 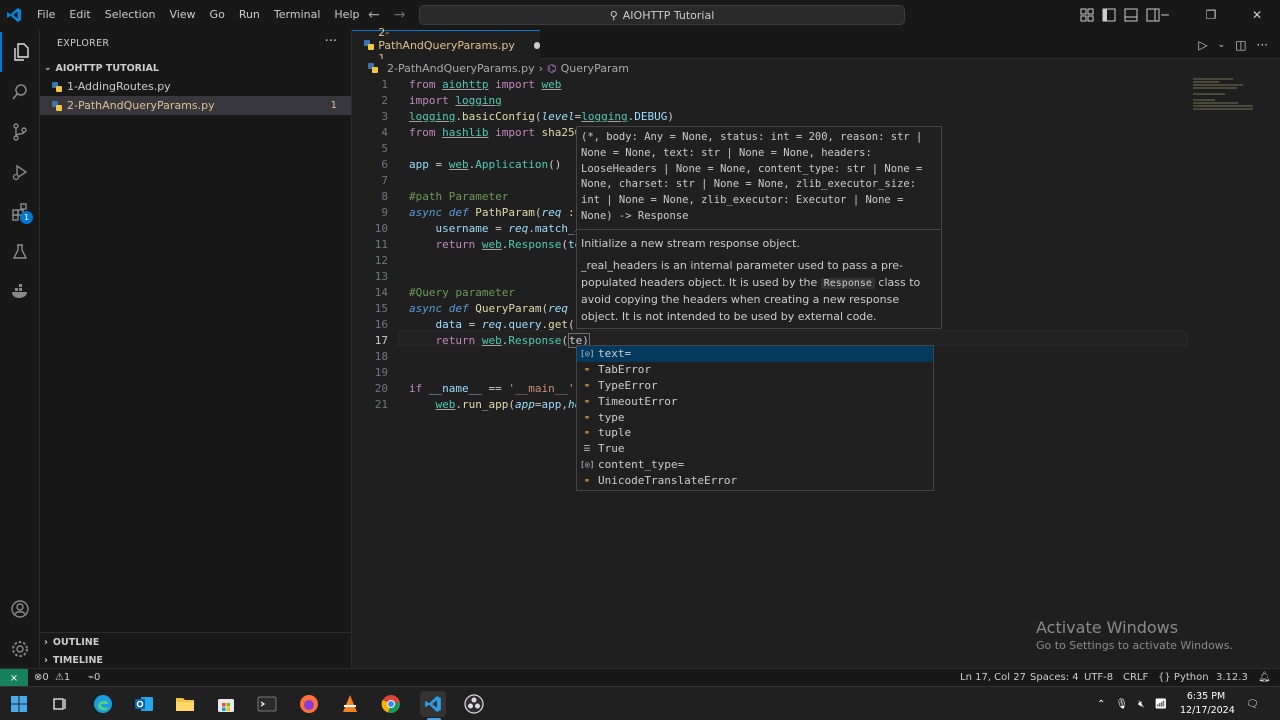 I want to click on outlook-icon, so click(x=144, y=704).